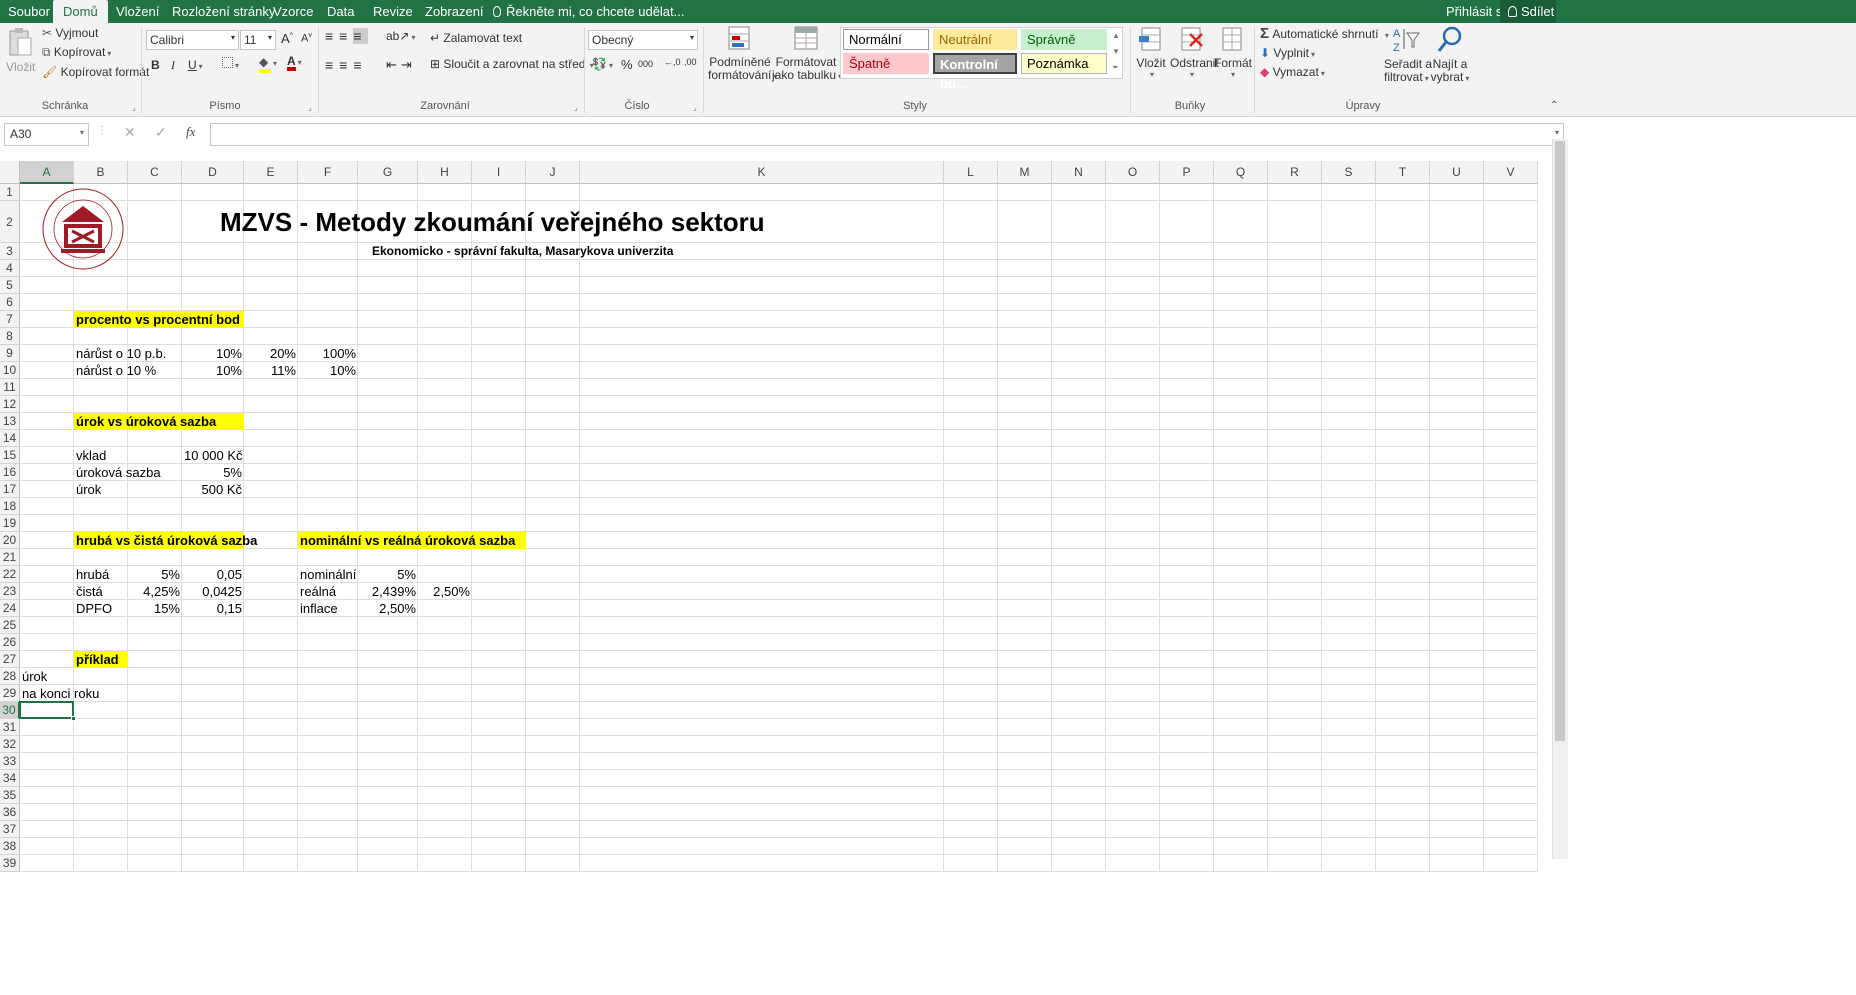 The image size is (1856, 995). Describe the element at coordinates (886, 63) in the screenshot. I see `style-bad: Špatně` at that location.